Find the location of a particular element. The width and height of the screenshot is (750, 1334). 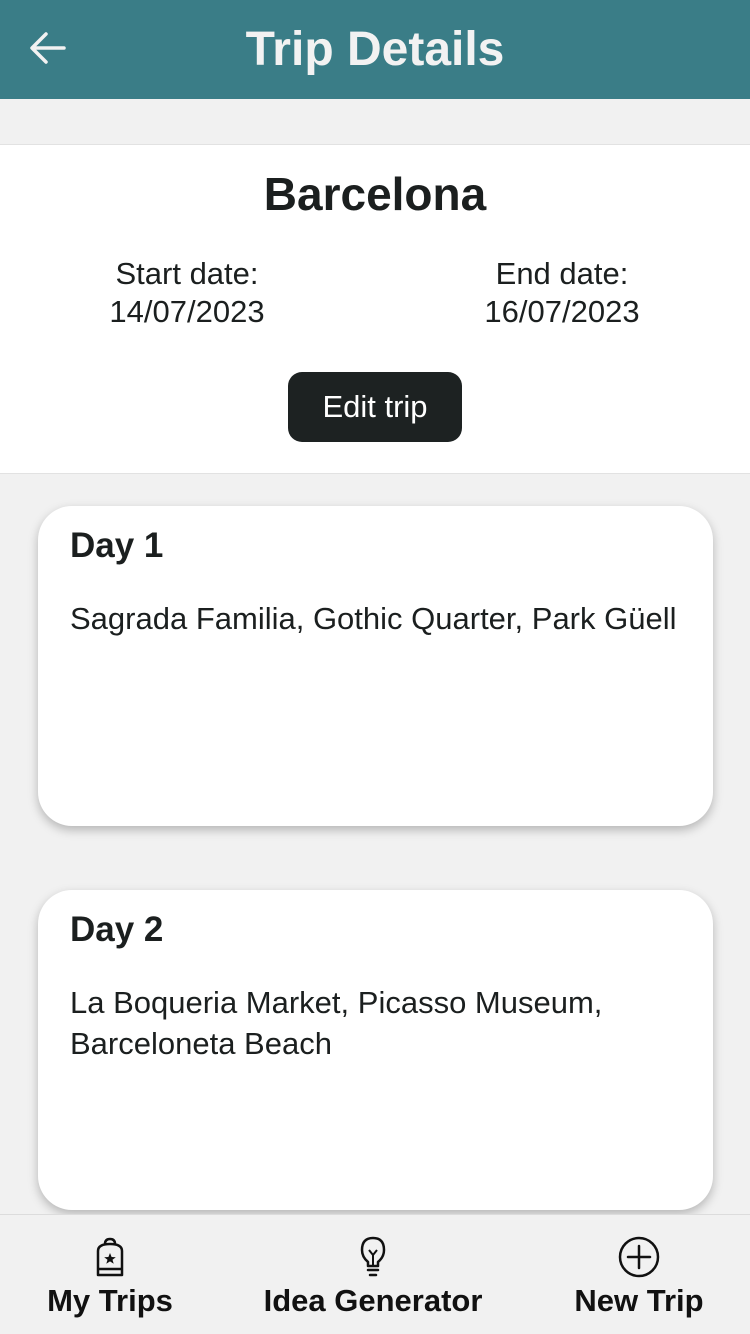

page-title: Trip Details is located at coordinates (375, 49).